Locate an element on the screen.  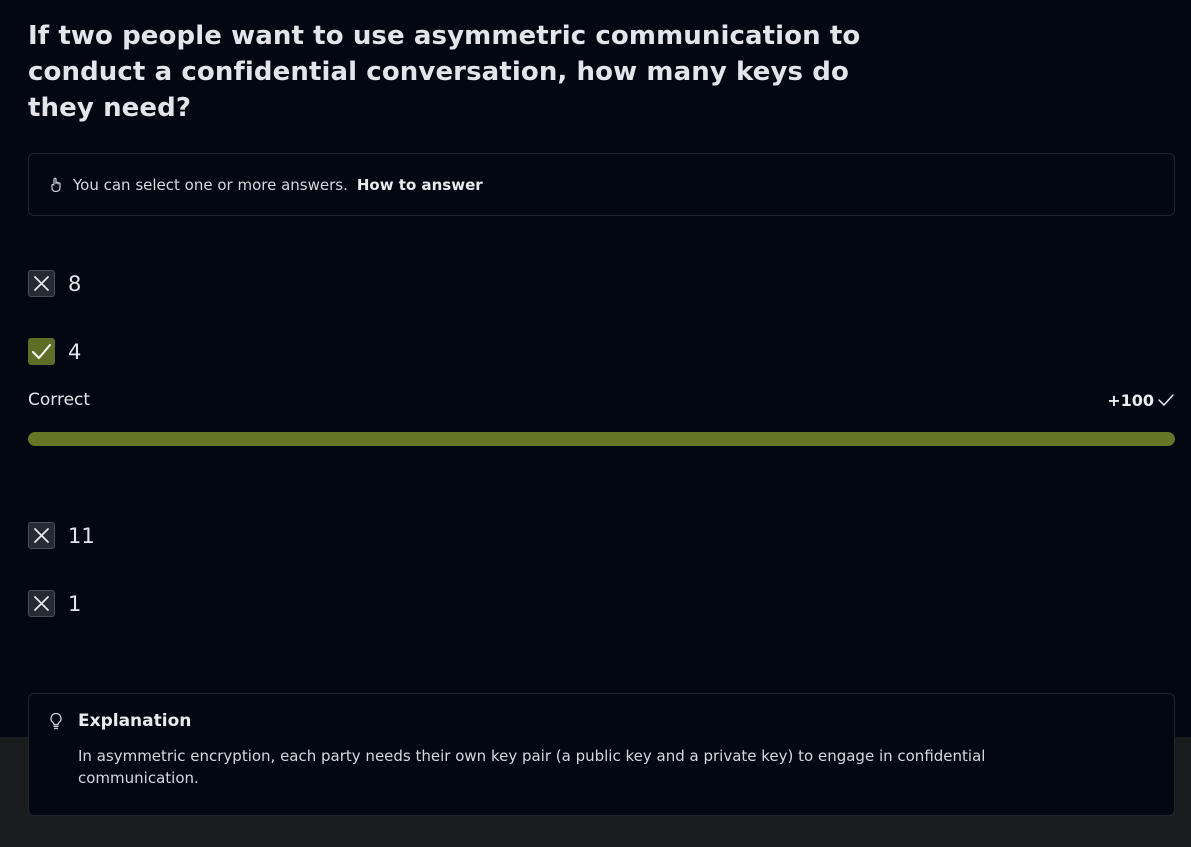
hand-pointer-icon is located at coordinates (56, 185).